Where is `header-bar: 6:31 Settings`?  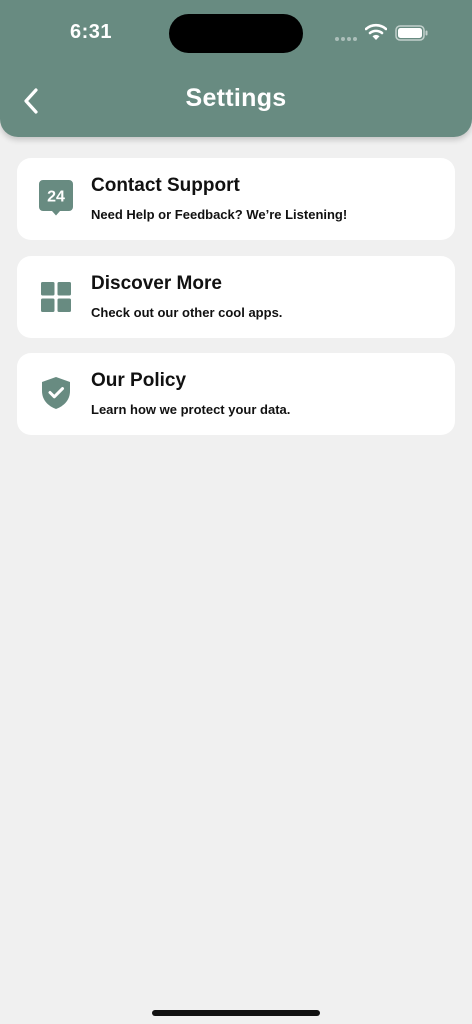
header-bar: 6:31 Settings is located at coordinates (236, 68).